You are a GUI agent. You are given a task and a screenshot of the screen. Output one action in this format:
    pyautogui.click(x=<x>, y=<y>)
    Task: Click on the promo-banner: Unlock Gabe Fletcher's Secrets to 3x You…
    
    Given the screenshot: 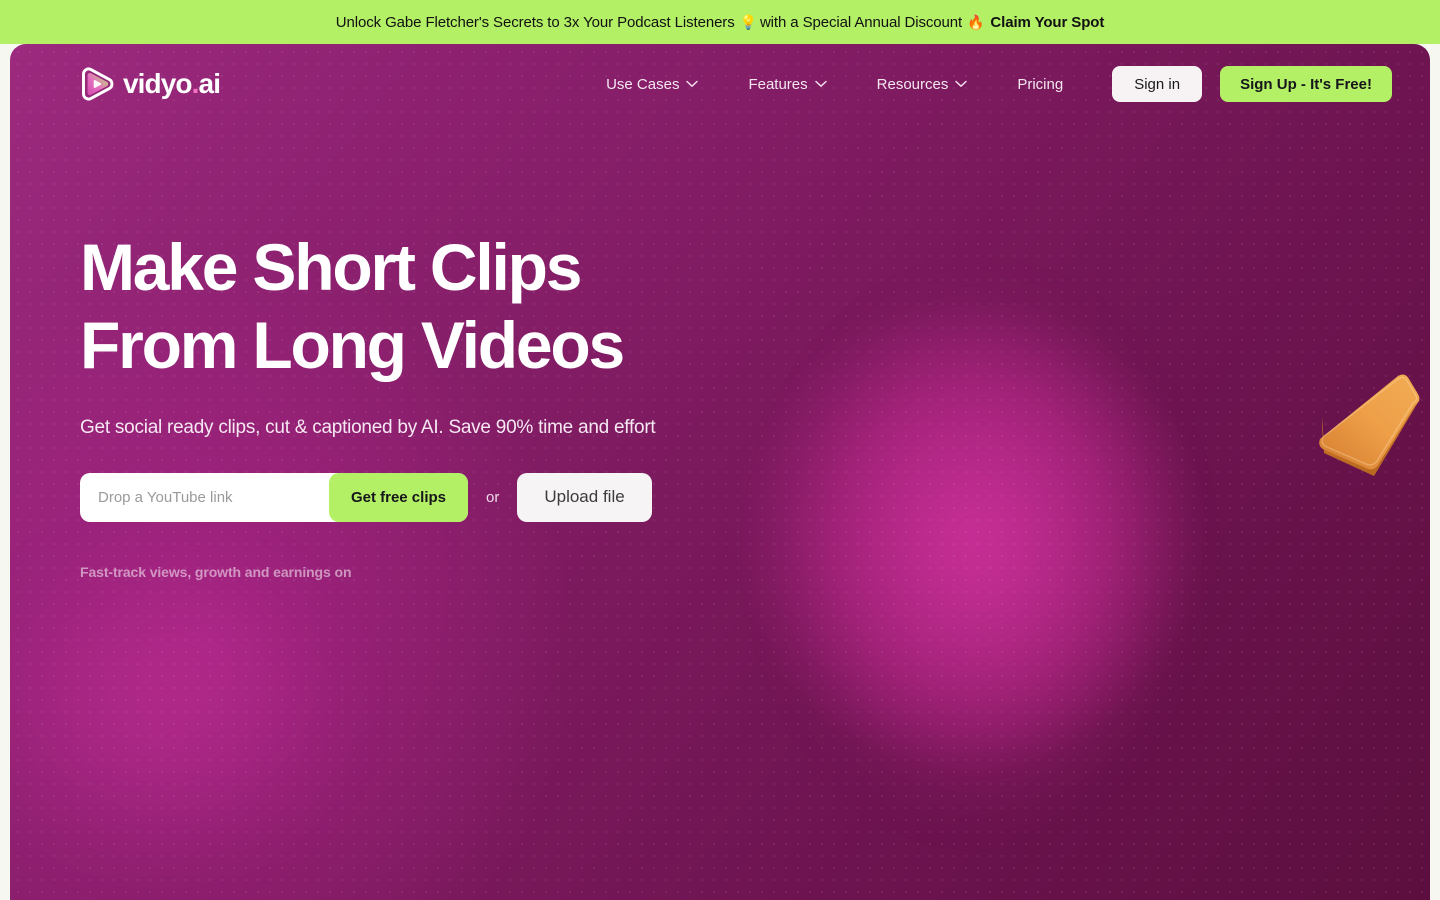 What is the action you would take?
    pyautogui.click(x=720, y=22)
    